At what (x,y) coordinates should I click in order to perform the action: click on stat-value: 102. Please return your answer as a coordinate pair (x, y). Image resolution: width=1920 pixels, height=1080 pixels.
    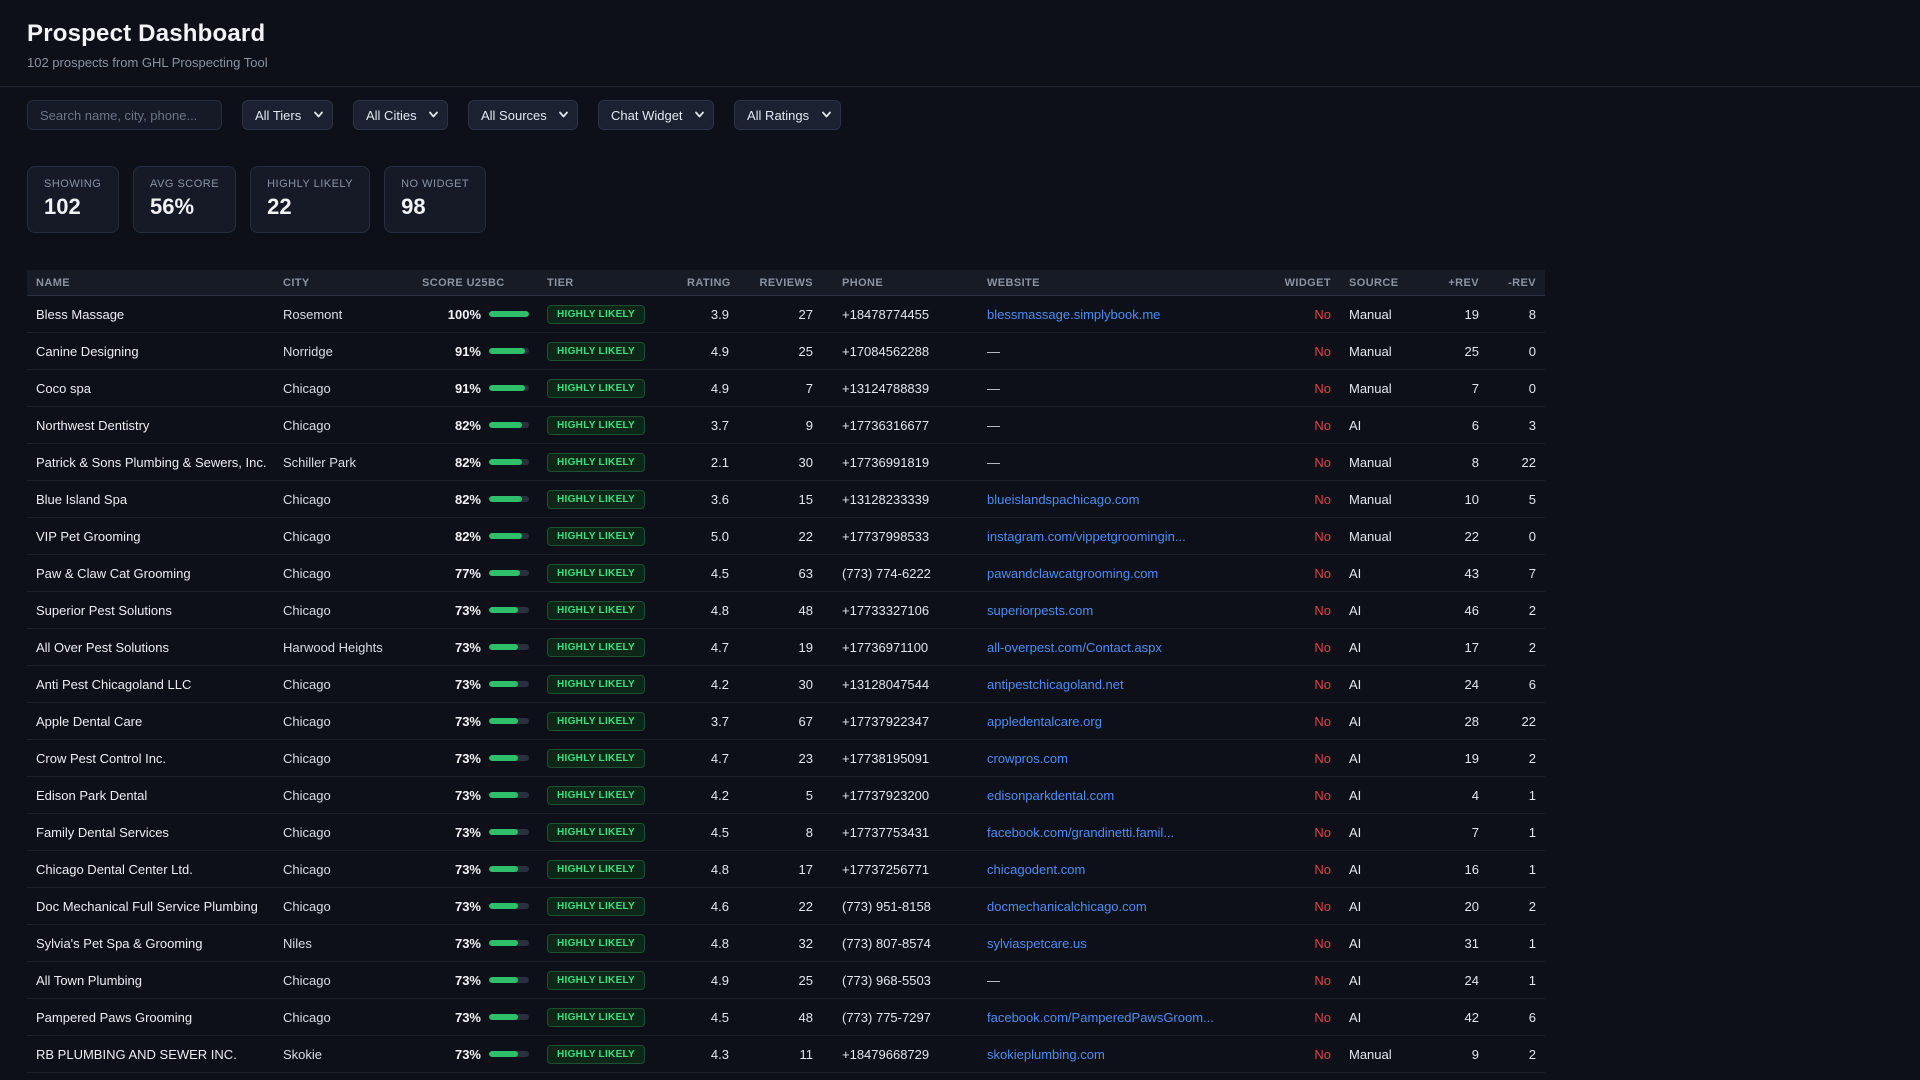
    Looking at the image, I should click on (62, 206).